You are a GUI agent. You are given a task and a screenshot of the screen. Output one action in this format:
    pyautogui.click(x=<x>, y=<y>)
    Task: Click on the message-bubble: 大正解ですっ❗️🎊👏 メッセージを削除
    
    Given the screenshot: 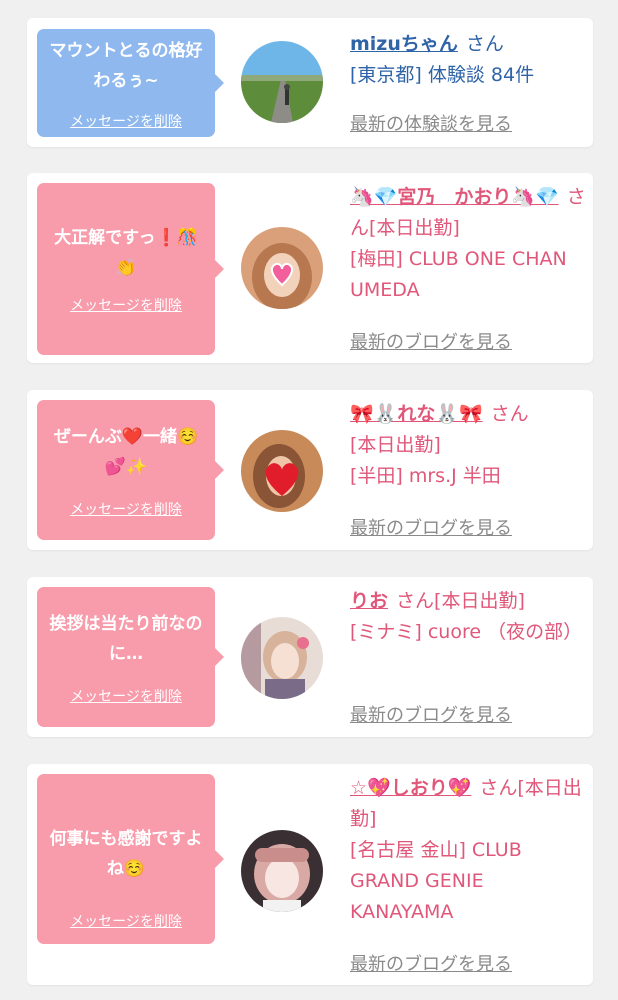 What is the action you would take?
    pyautogui.click(x=130, y=269)
    